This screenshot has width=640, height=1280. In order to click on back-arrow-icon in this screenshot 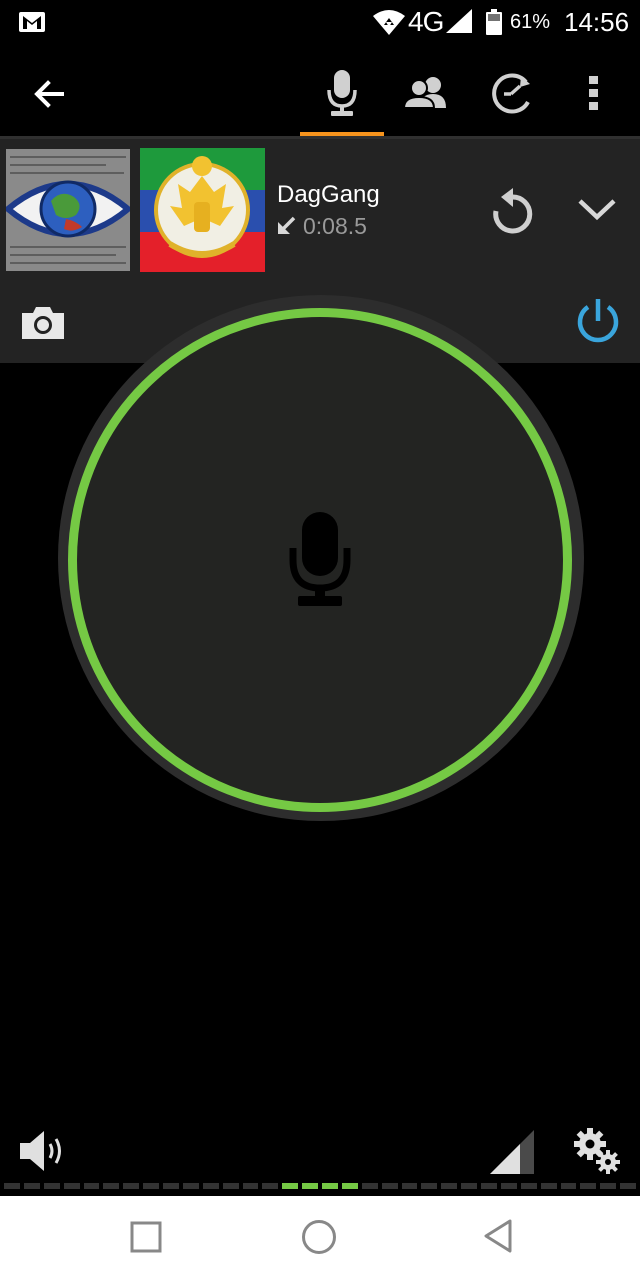, I will do `click(50, 94)`.